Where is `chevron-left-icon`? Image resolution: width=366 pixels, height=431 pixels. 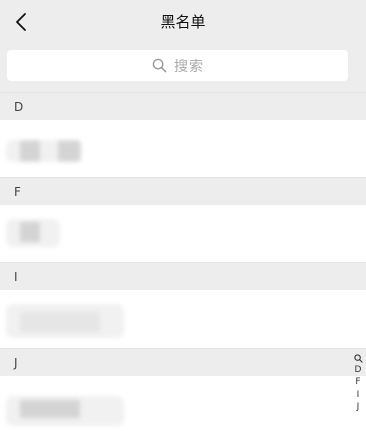
chevron-left-icon is located at coordinates (21, 22).